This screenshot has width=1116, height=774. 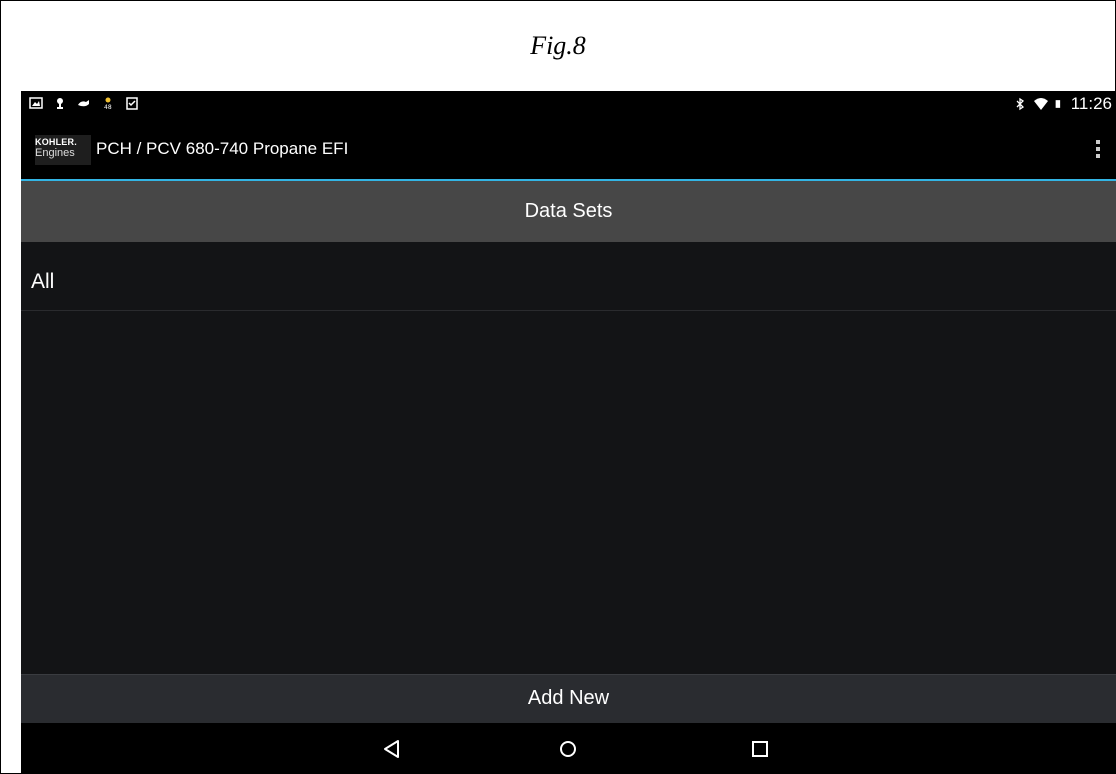 What do you see at coordinates (1020, 104) in the screenshot?
I see `bluetooth-icon` at bounding box center [1020, 104].